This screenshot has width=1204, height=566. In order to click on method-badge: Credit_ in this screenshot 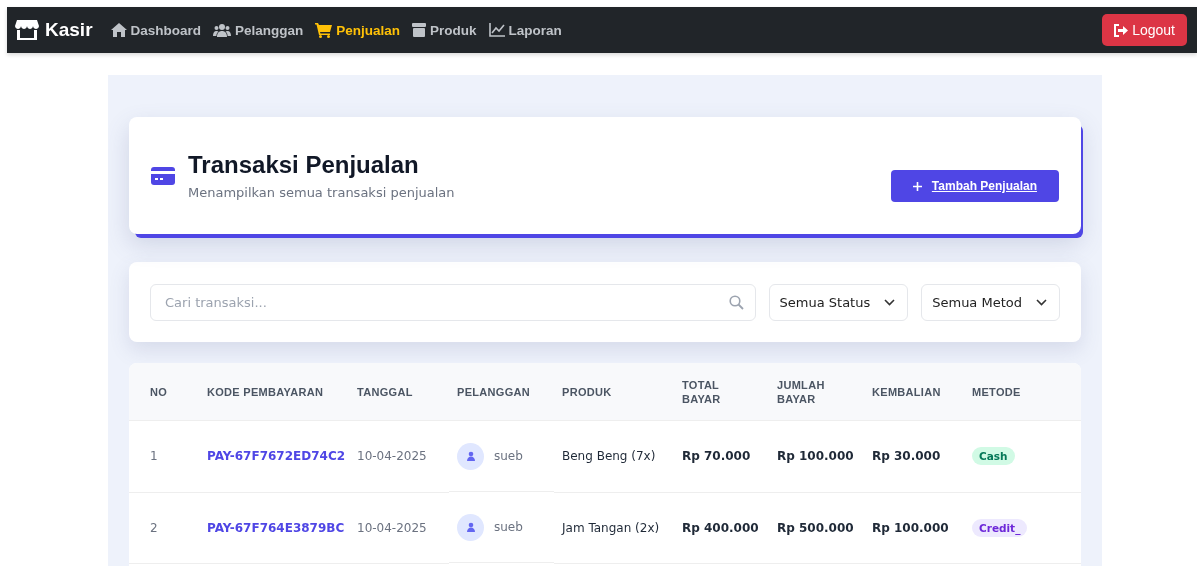, I will do `click(1000, 527)`.